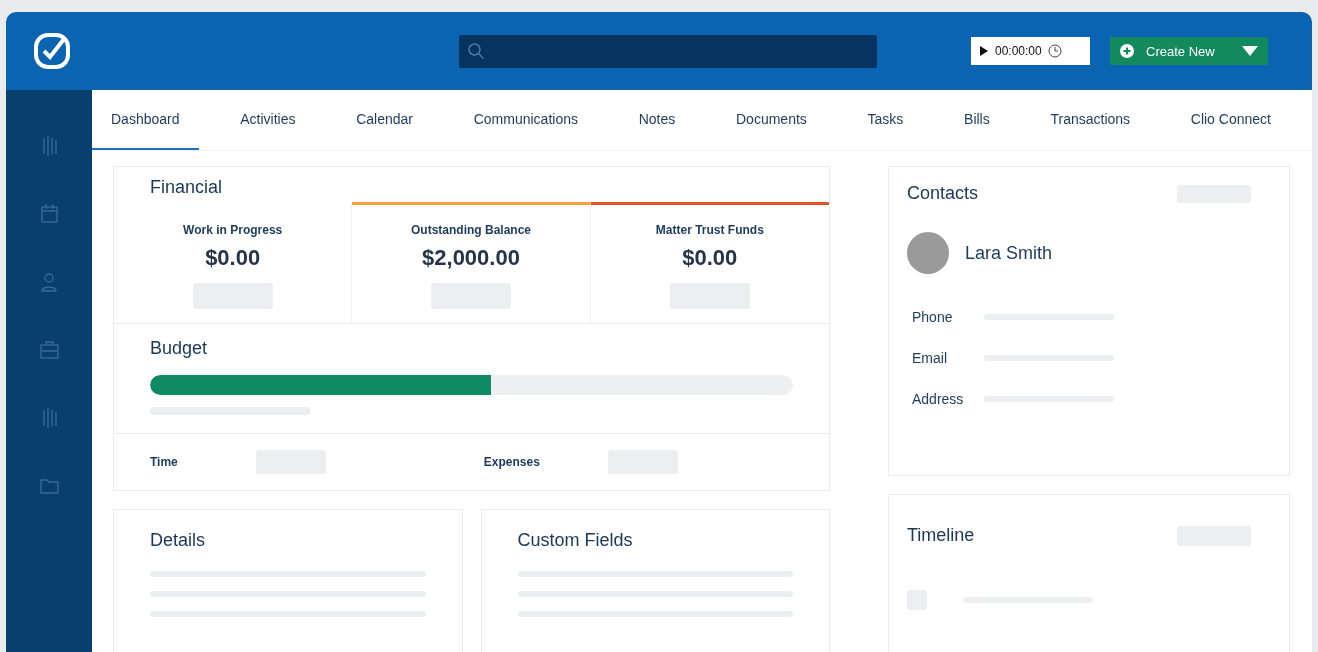 This screenshot has width=1318, height=652. What do you see at coordinates (1230, 120) in the screenshot?
I see `tab: Clio Connect` at bounding box center [1230, 120].